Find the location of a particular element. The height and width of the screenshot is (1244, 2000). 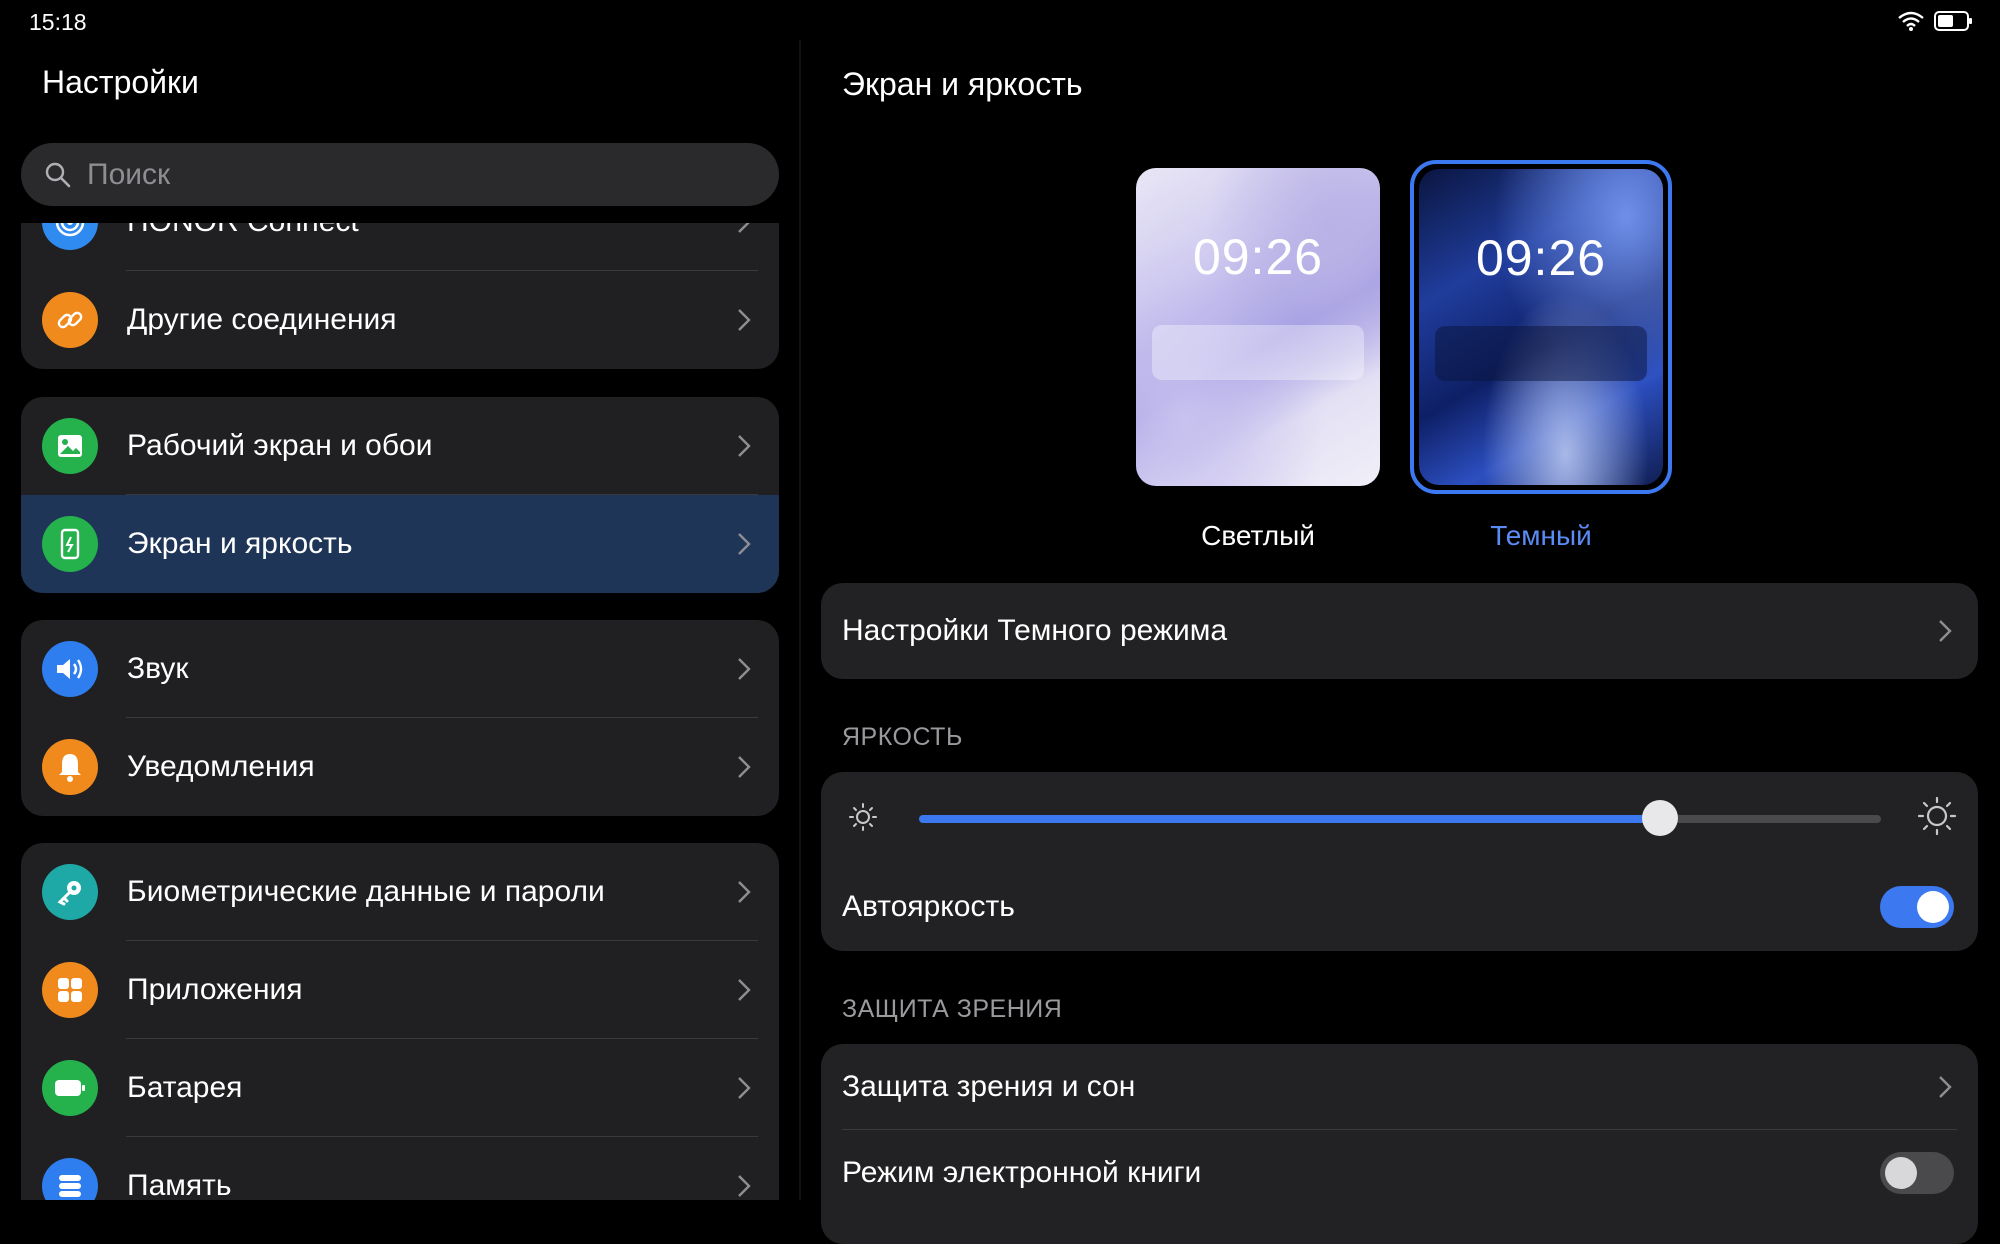

search-bar is located at coordinates (400, 174).